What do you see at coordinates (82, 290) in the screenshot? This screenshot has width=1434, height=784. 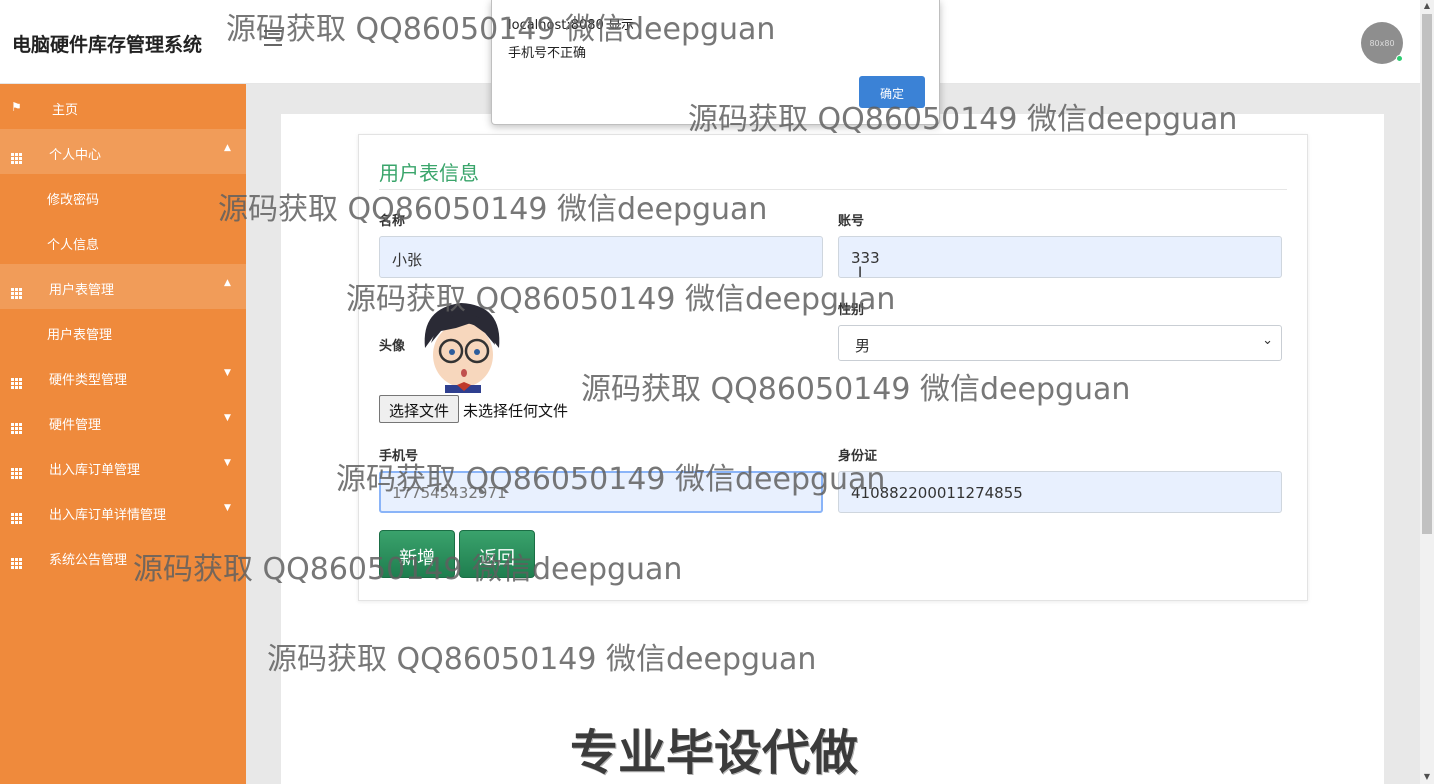 I see `sidebar-item-label: 用户表管理` at bounding box center [82, 290].